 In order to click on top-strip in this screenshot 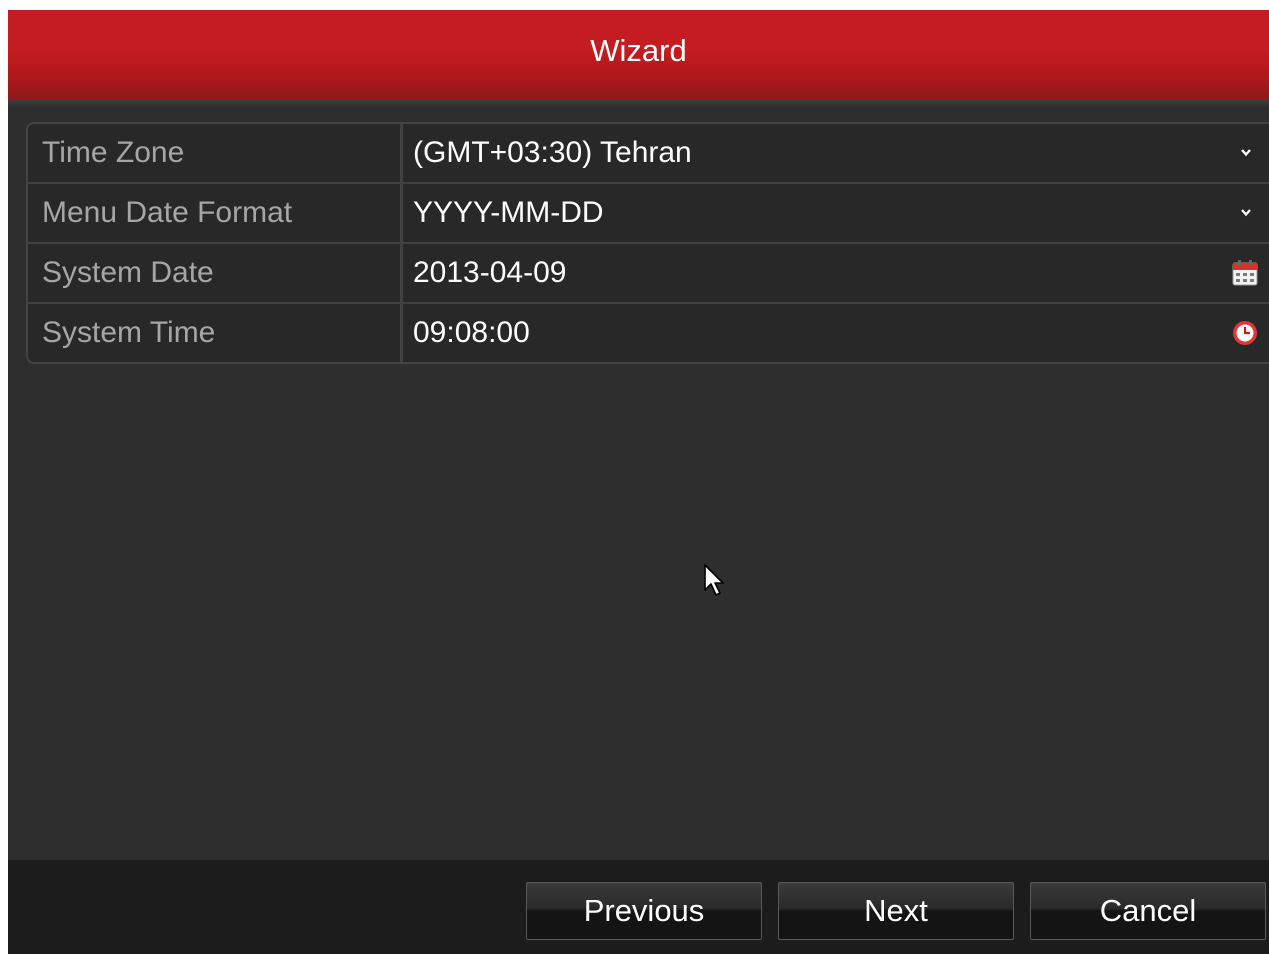, I will do `click(634, 5)`.